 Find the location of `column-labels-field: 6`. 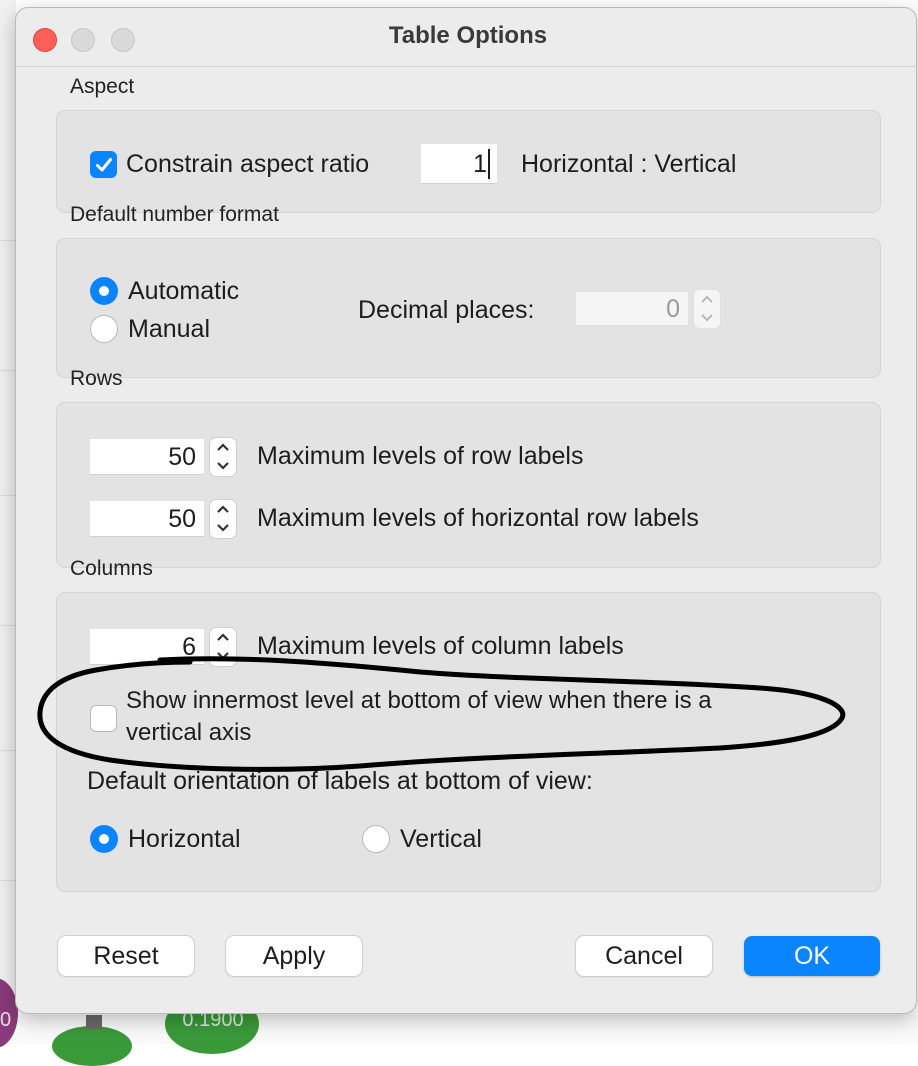

column-labels-field: 6 is located at coordinates (147, 647).